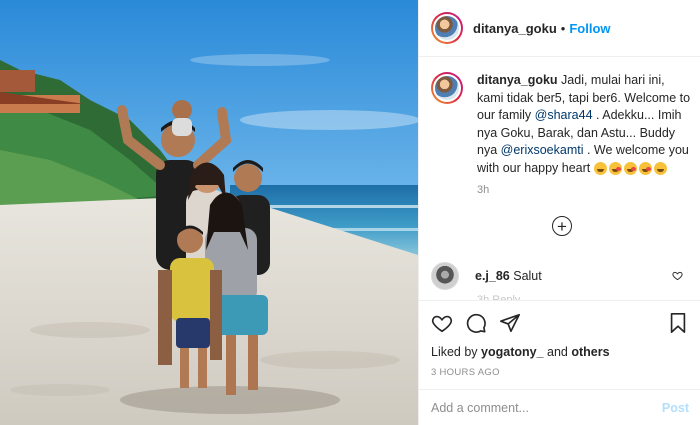  I want to click on liked-by-user: yogatony_, so click(512, 352).